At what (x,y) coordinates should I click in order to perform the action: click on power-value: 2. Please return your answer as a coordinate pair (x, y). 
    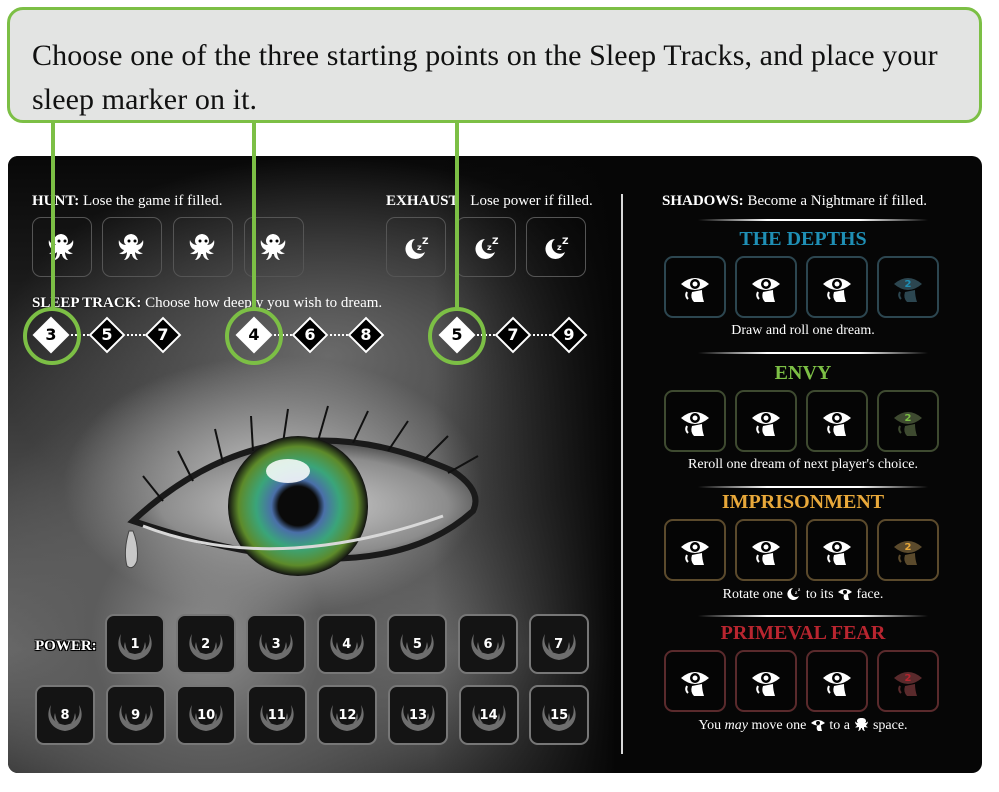
    Looking at the image, I should click on (206, 644).